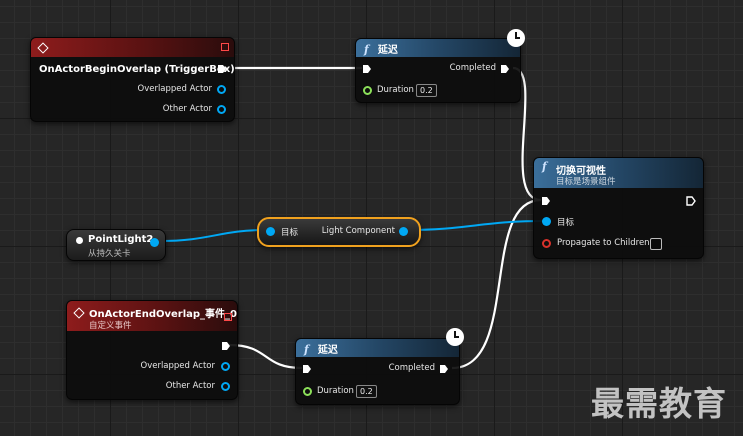  What do you see at coordinates (265, 356) in the screenshot?
I see `exec-wire-end-to-delay` at bounding box center [265, 356].